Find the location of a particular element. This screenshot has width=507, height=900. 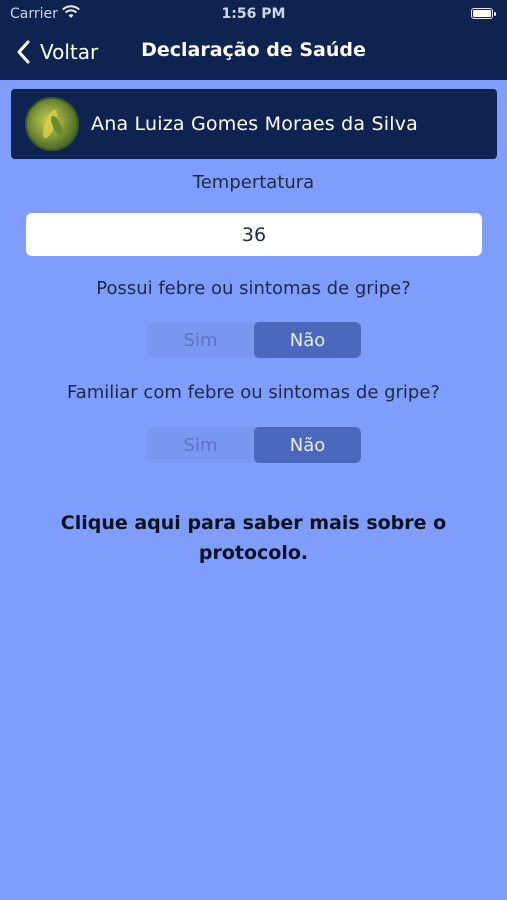

page-title: Declaração de Saúde is located at coordinates (253, 50).